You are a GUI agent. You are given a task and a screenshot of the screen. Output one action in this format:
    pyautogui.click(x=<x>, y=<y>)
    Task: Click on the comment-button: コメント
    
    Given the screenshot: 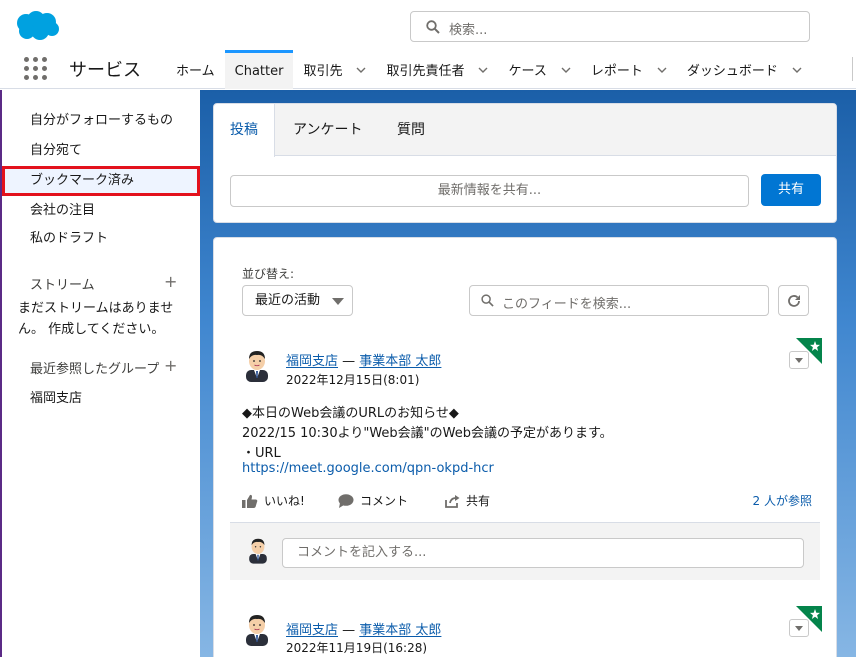 What is the action you would take?
    pyautogui.click(x=373, y=500)
    